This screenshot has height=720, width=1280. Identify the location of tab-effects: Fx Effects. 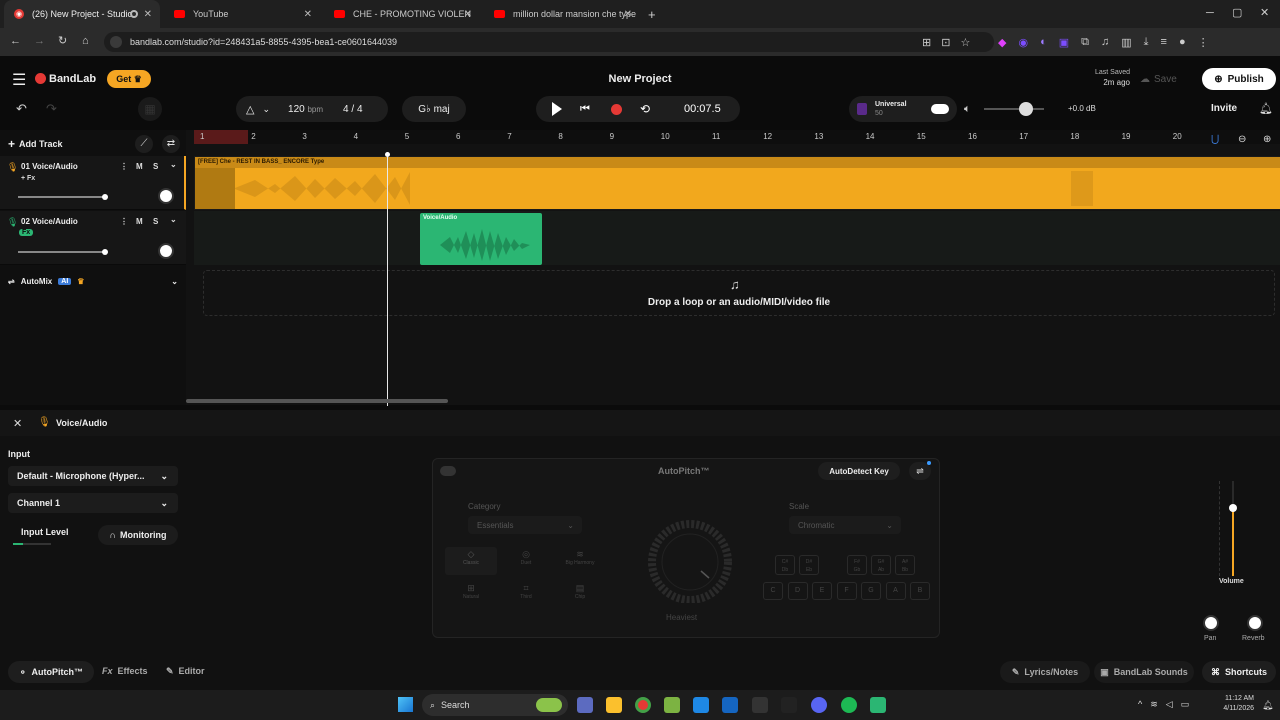
(125, 671).